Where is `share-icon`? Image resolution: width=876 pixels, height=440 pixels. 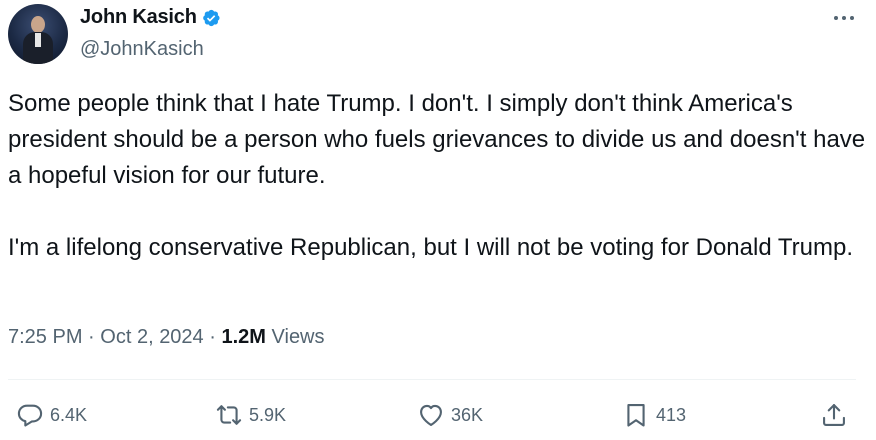
share-icon is located at coordinates (834, 415).